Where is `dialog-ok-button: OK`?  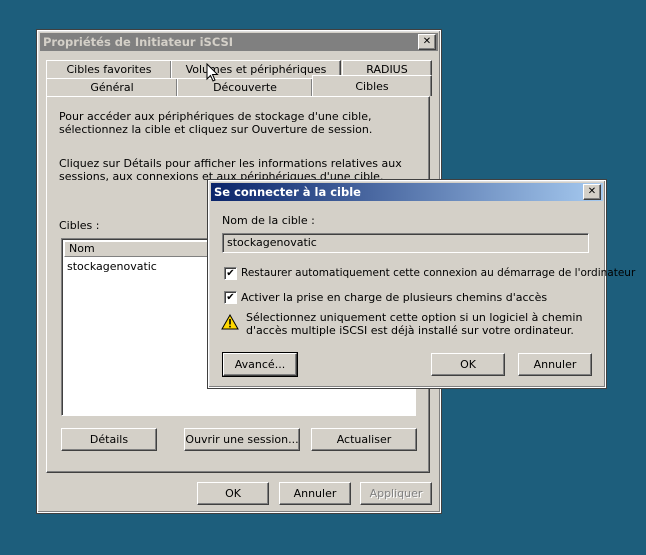
dialog-ok-button: OK is located at coordinates (468, 364).